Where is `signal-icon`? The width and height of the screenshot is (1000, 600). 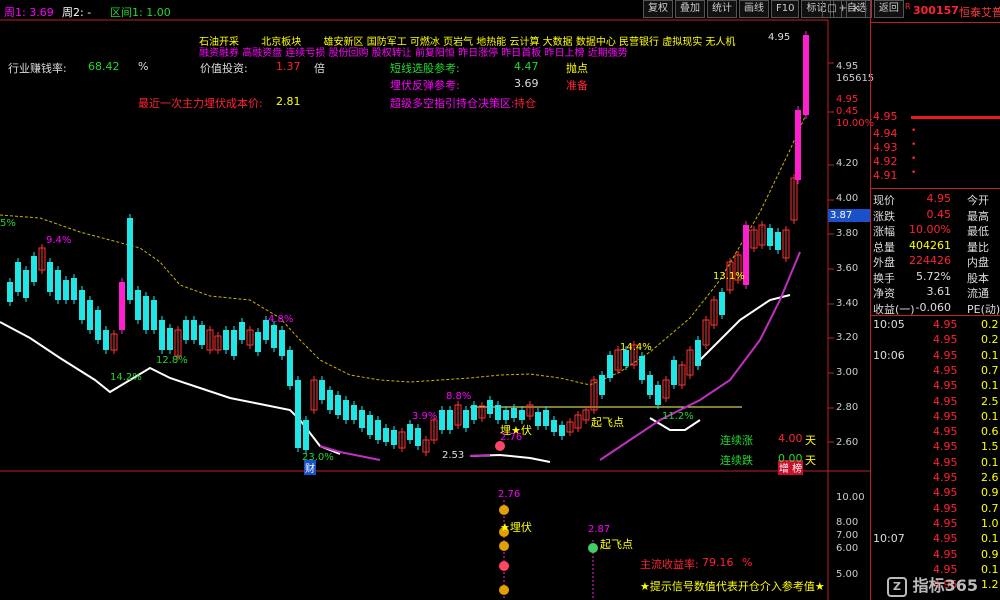
signal-icon is located at coordinates (504, 566).